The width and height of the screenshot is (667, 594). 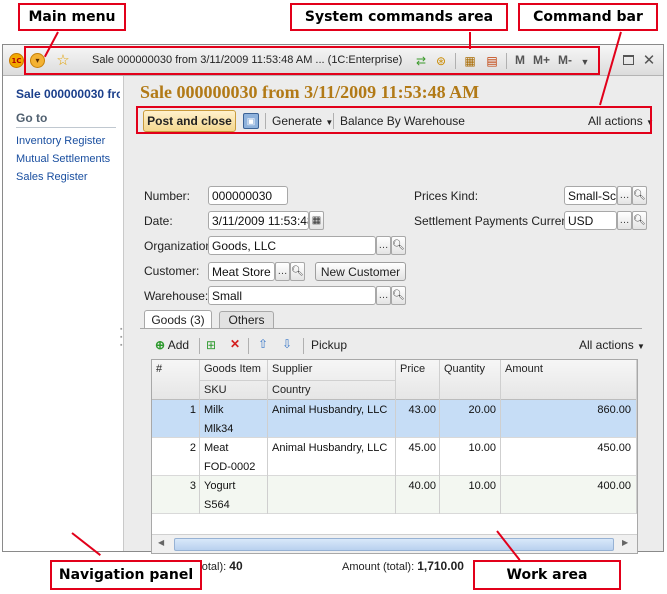 What do you see at coordinates (441, 61) in the screenshot?
I see `bookmark-icon: ⊛` at bounding box center [441, 61].